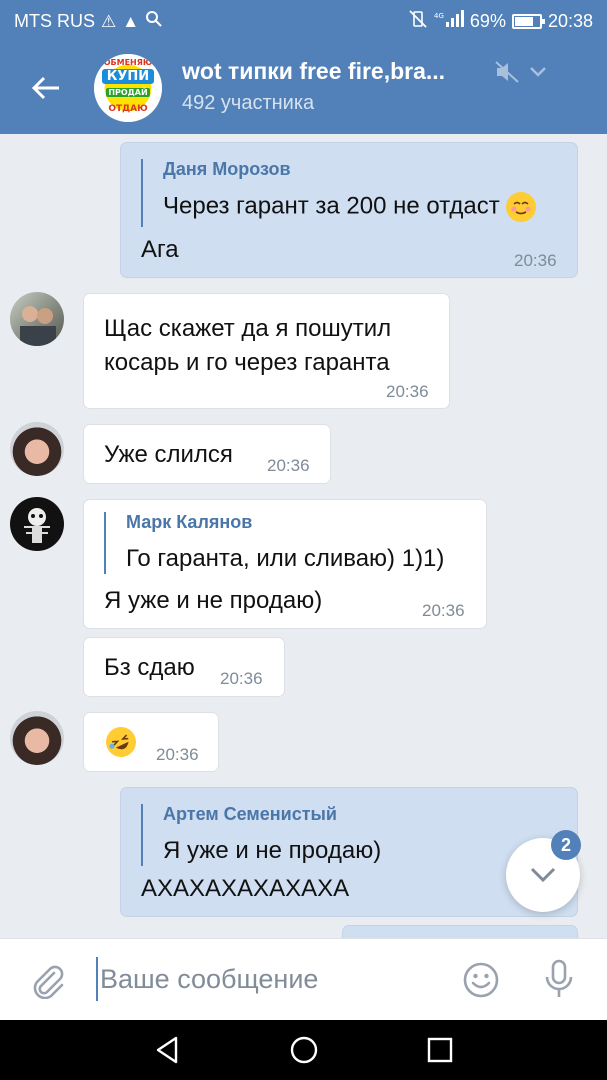 The image size is (607, 1080). What do you see at coordinates (160, 249) in the screenshot?
I see `message-text: Ага` at bounding box center [160, 249].